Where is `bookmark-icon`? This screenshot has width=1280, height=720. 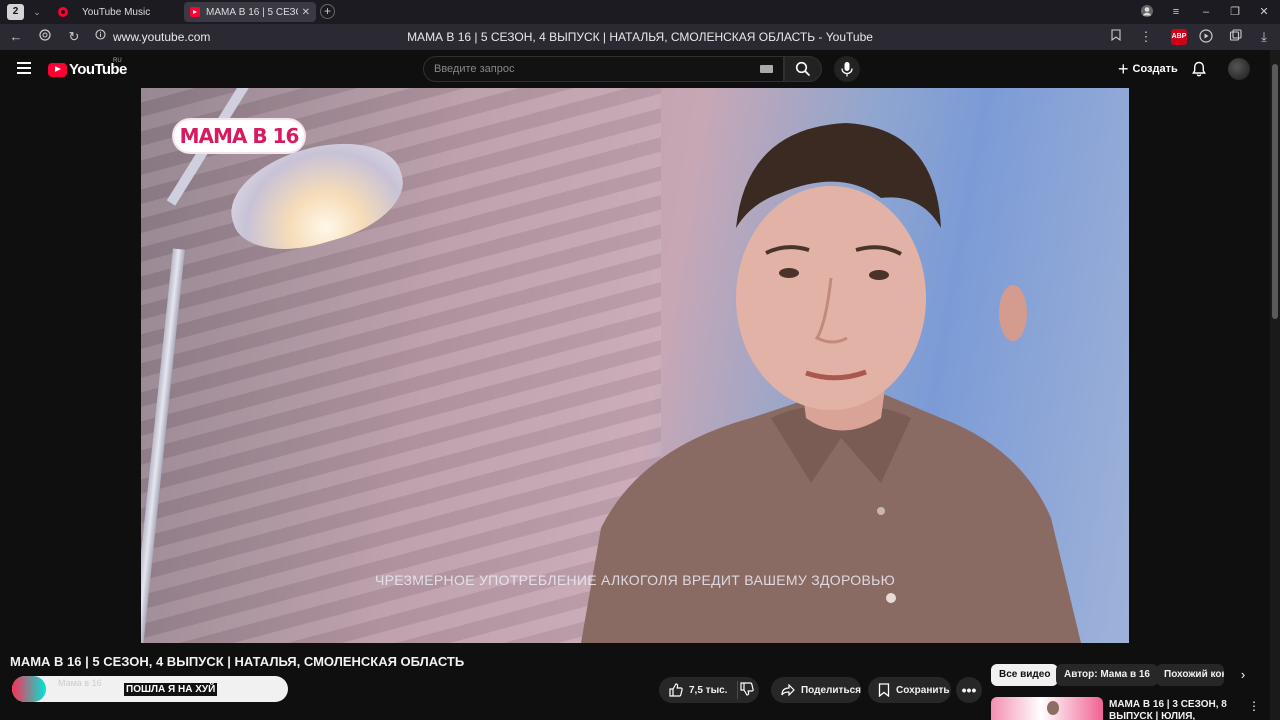 bookmark-icon is located at coordinates (1116, 37).